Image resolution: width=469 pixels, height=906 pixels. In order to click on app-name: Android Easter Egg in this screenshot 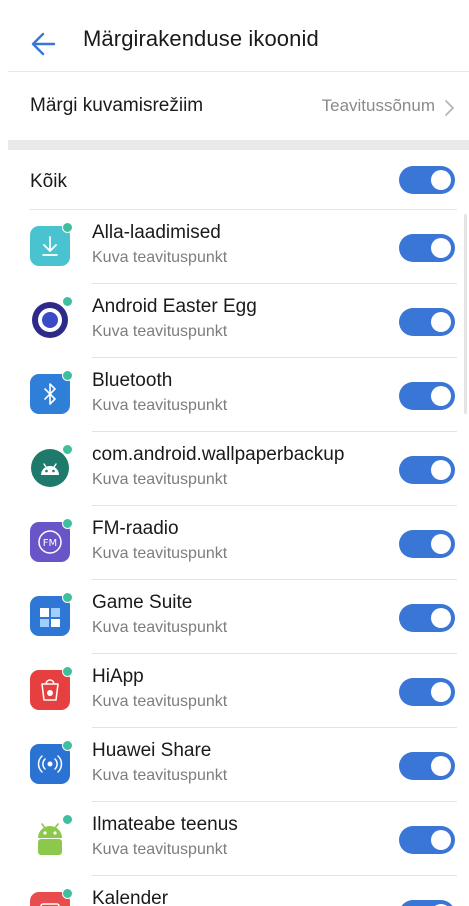, I will do `click(174, 306)`.